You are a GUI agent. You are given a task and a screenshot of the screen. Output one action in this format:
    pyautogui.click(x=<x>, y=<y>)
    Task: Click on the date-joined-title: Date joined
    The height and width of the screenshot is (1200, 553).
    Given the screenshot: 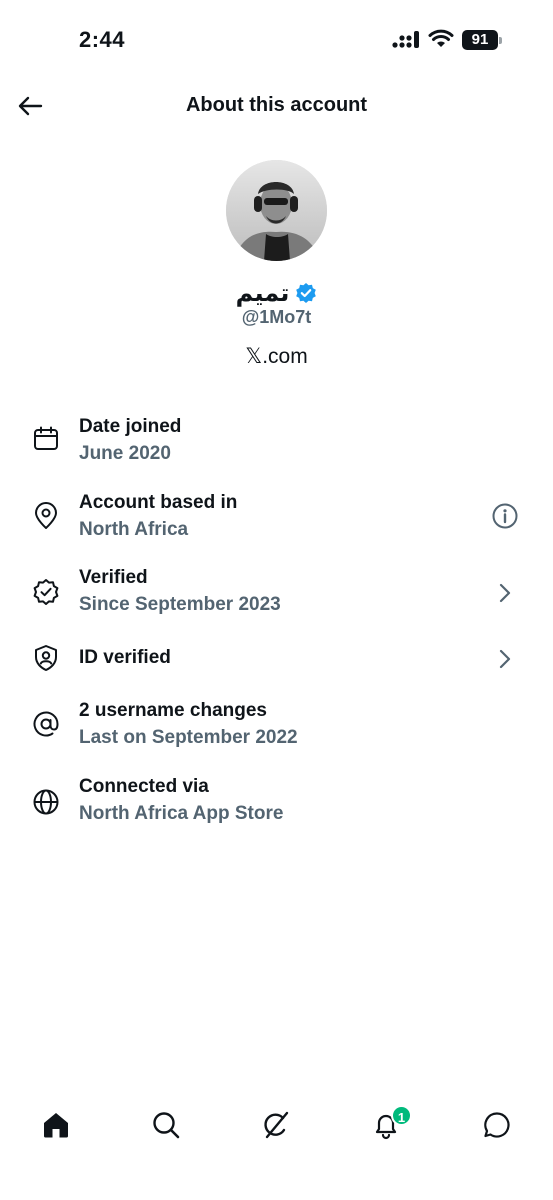 What is the action you would take?
    pyautogui.click(x=130, y=426)
    